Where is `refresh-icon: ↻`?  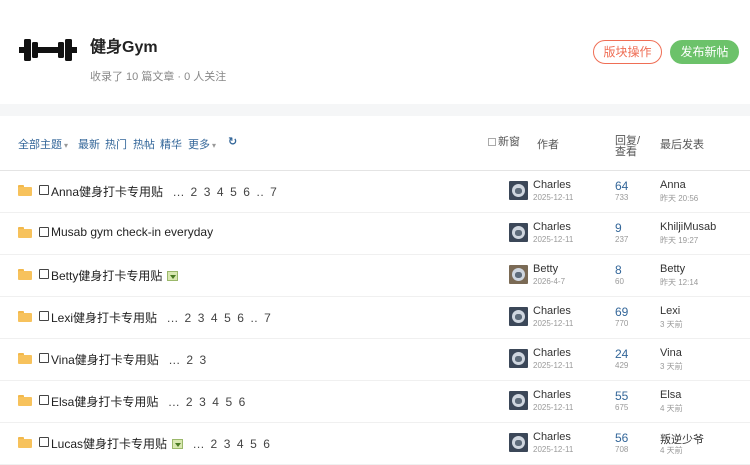 refresh-icon: ↻ is located at coordinates (232, 141).